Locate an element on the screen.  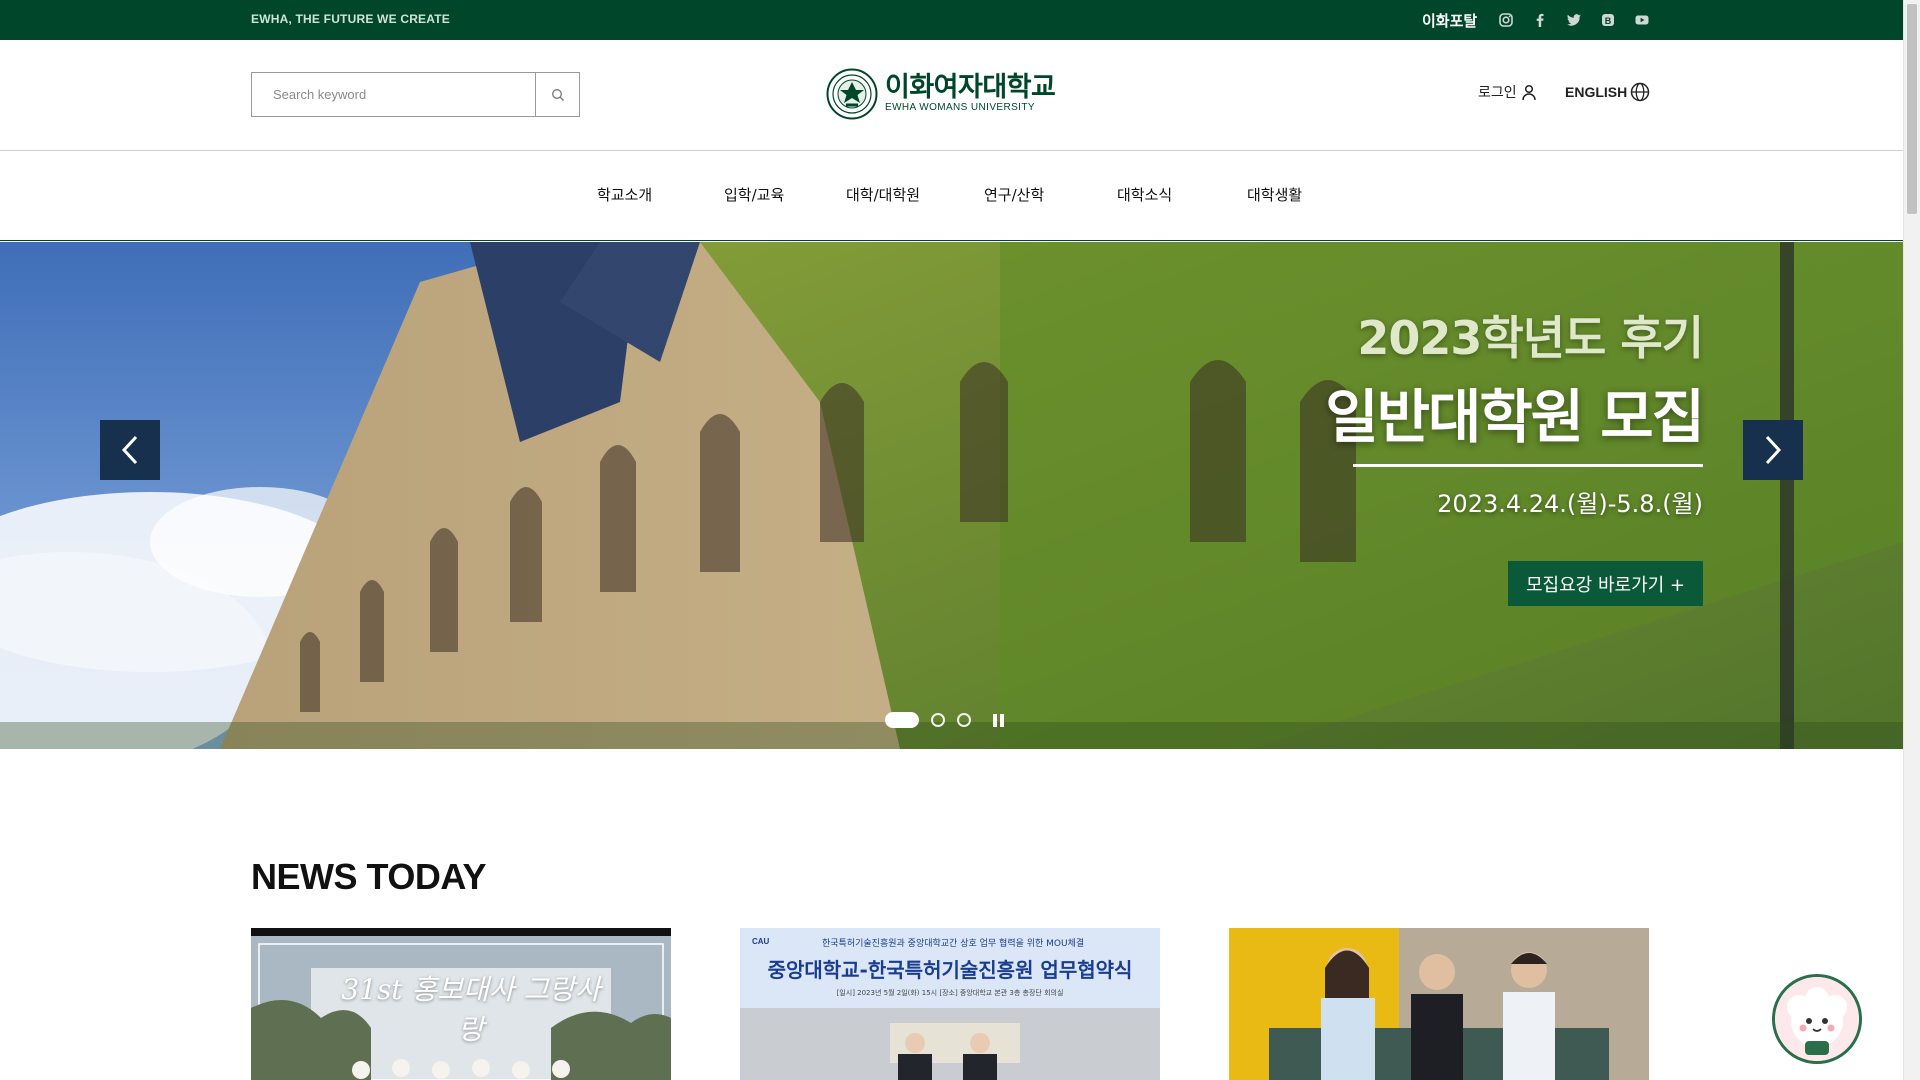
search-icon is located at coordinates (557, 94).